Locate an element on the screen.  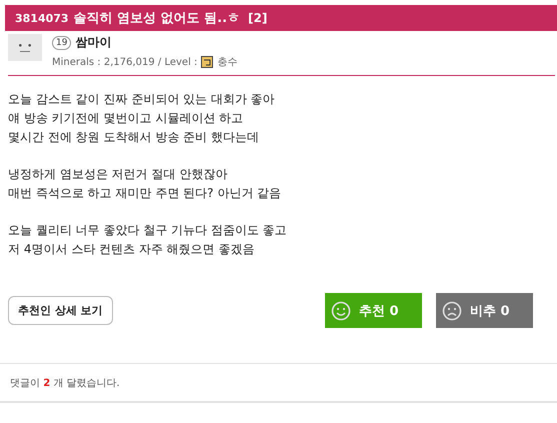
comment-summary: 댓글이 2 개 달렸습니다. is located at coordinates (65, 383).